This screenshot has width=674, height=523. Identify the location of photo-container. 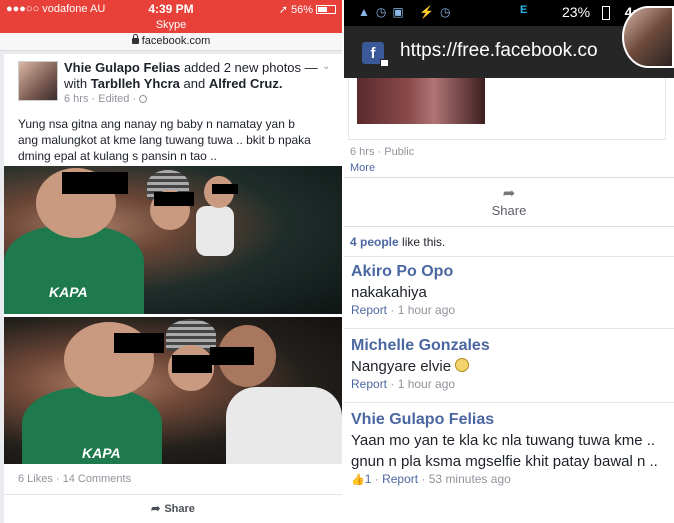
(507, 109).